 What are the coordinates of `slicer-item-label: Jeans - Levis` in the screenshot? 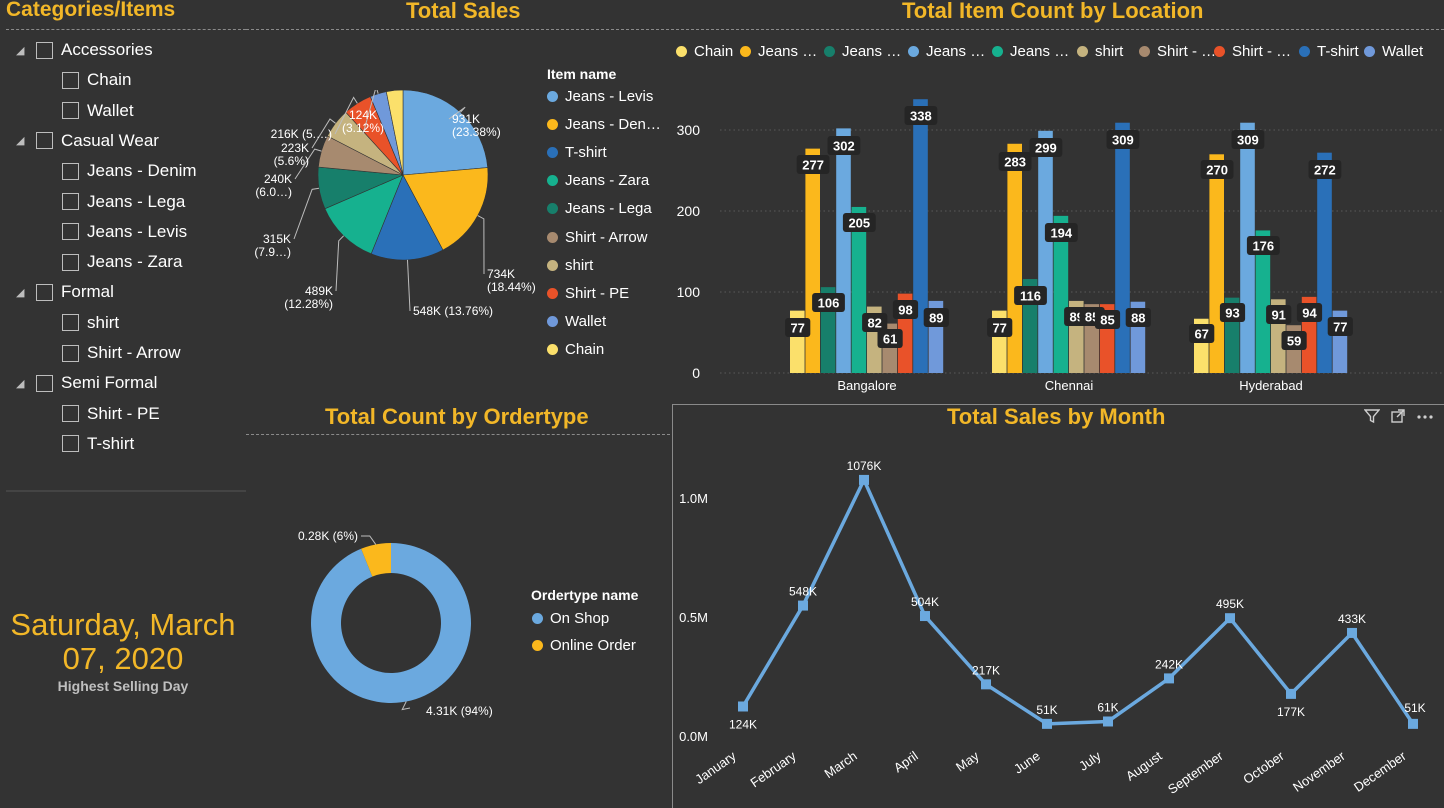 It's located at (137, 231).